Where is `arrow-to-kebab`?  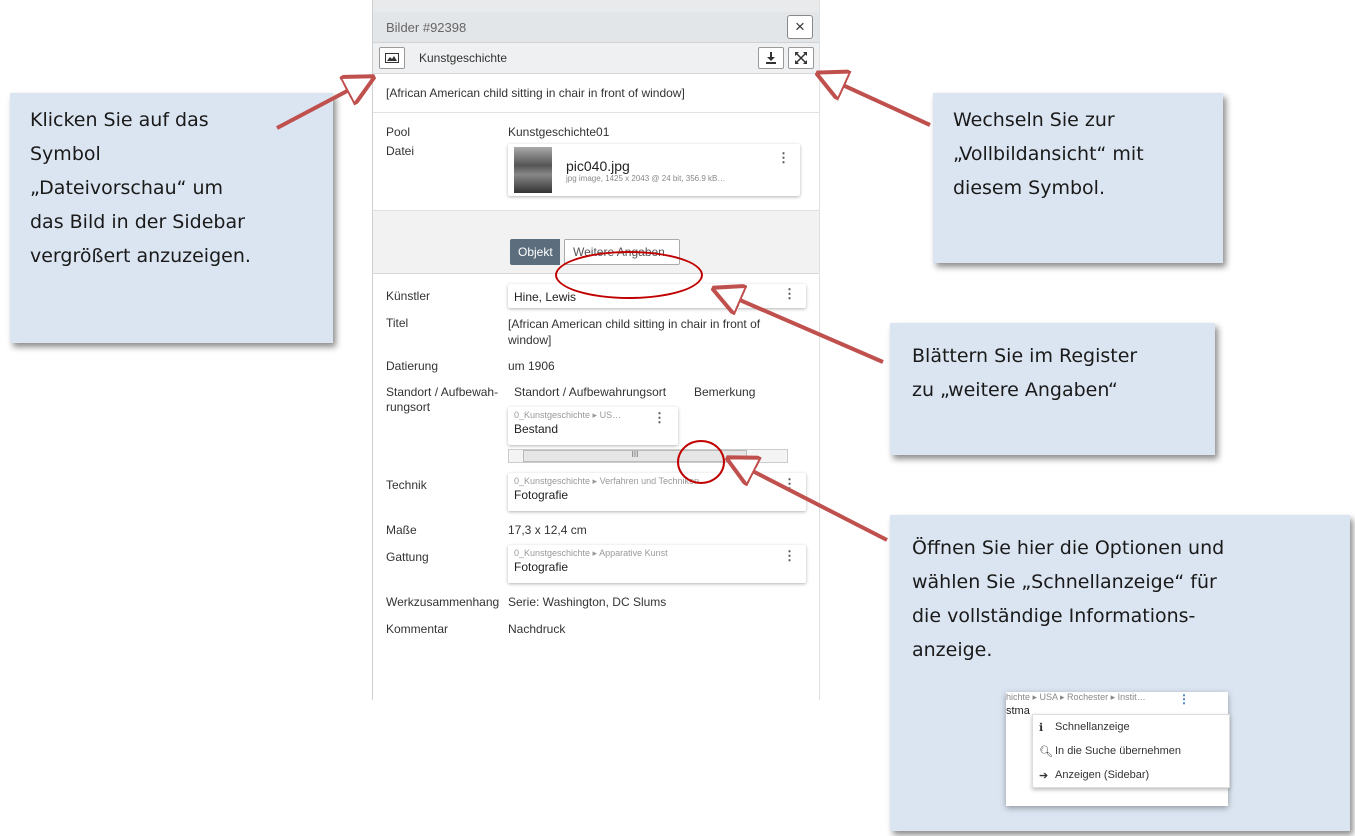 arrow-to-kebab is located at coordinates (810, 501).